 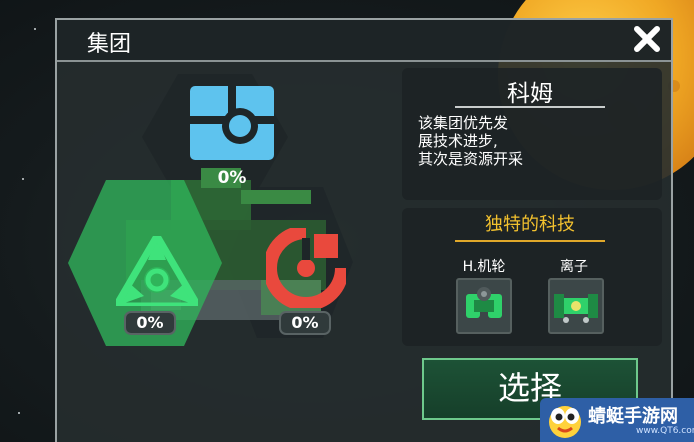 What do you see at coordinates (150, 323) in the screenshot?
I see `green-faction-percent: 0%` at bounding box center [150, 323].